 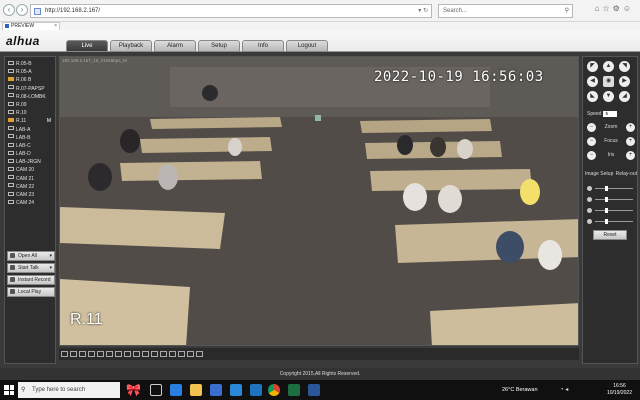 What do you see at coordinates (30, 187) in the screenshot?
I see `channel-item: CAM 22` at bounding box center [30, 187].